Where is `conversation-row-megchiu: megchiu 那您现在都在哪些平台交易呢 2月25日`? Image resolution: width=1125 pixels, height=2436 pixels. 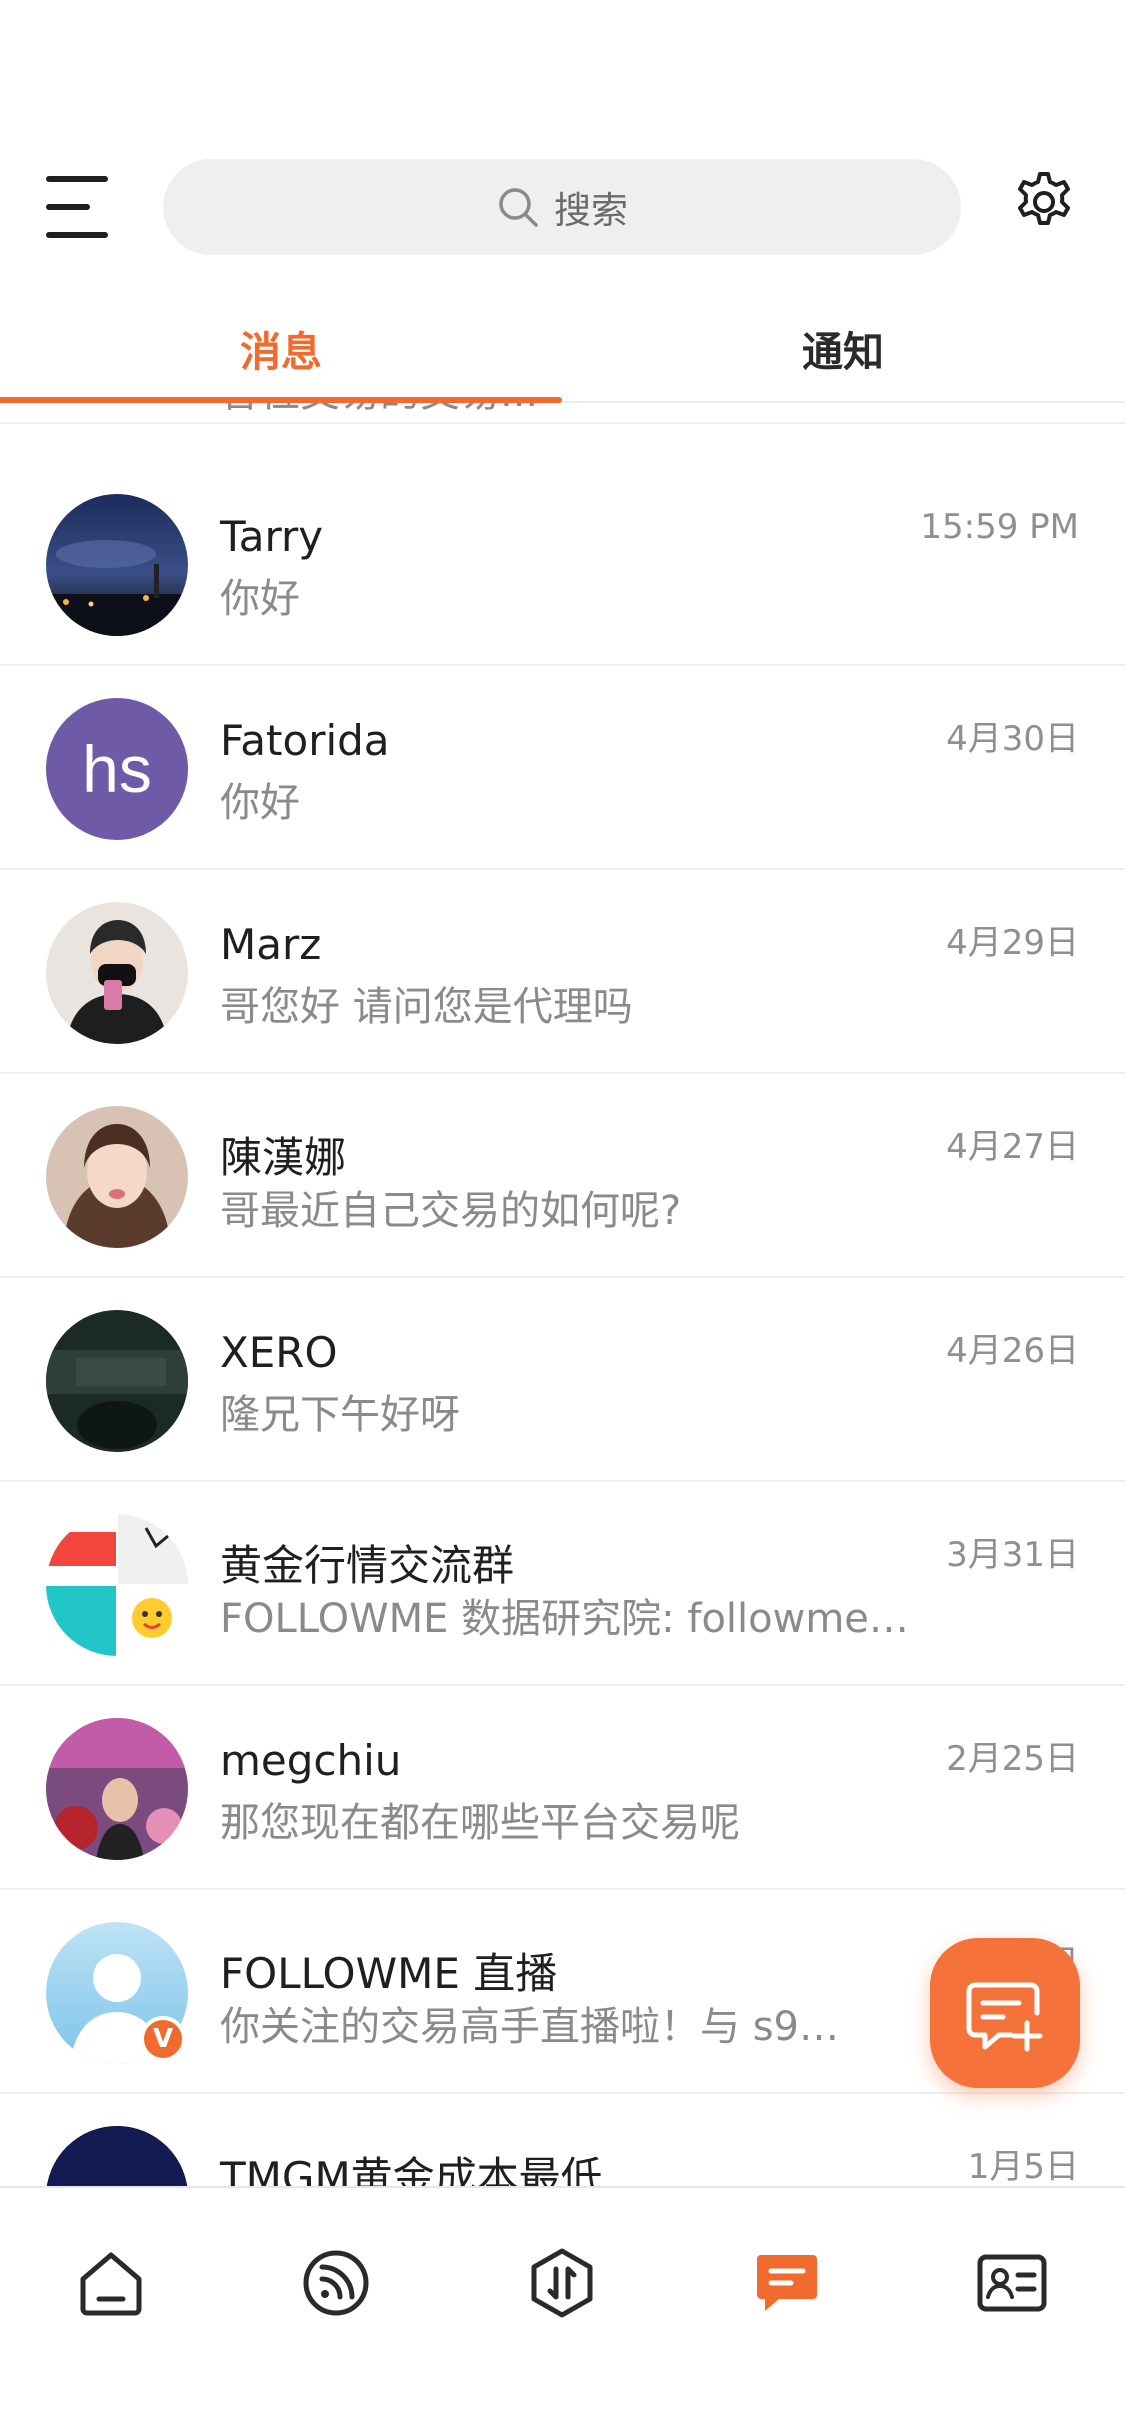 conversation-row-megchiu: megchiu 那您现在都在哪些平台交易呢 2月25日 is located at coordinates (562, 1788).